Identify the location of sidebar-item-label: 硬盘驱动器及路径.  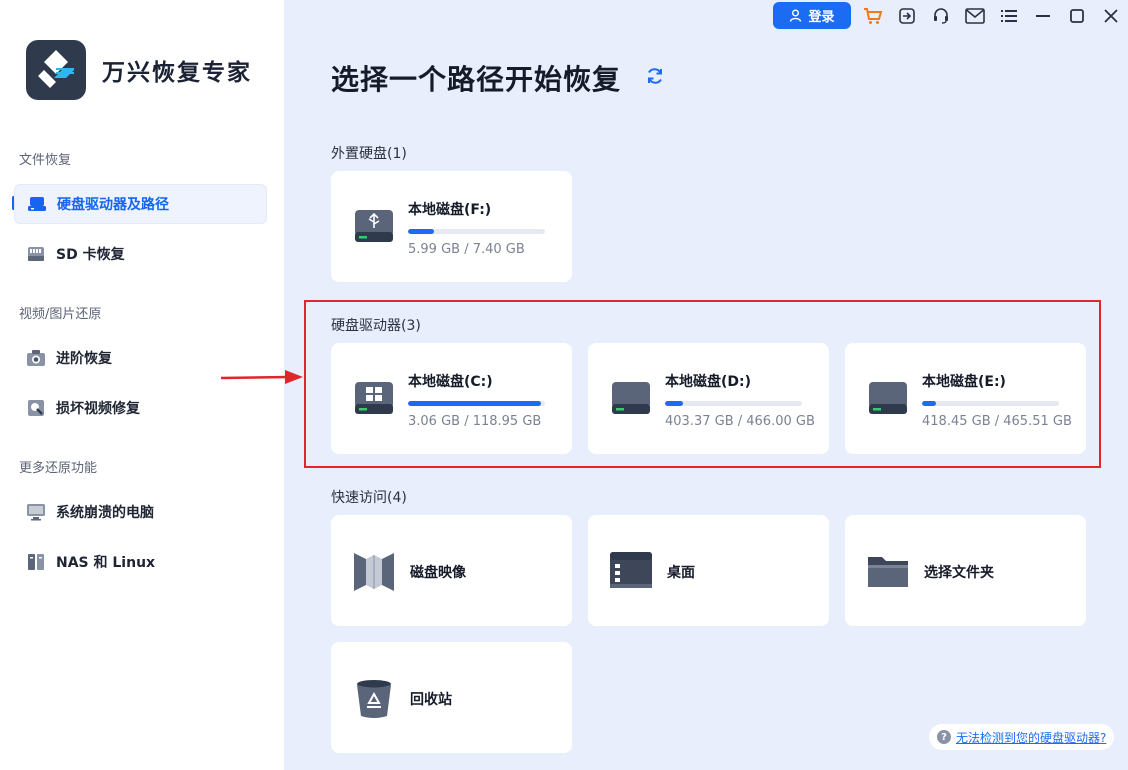
(113, 205).